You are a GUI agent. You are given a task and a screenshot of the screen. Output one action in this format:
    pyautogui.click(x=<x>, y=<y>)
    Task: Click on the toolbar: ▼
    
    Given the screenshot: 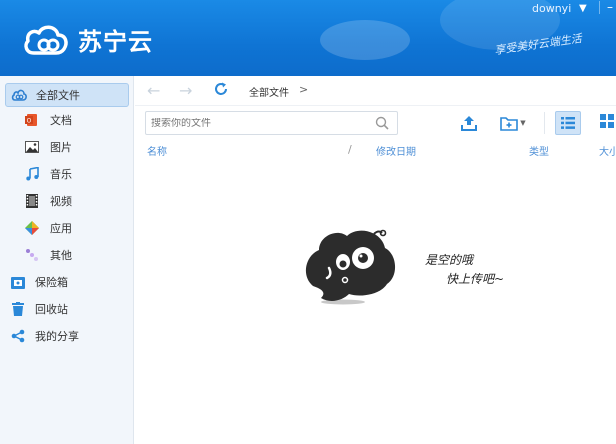 What is the action you would take?
    pyautogui.click(x=375, y=123)
    